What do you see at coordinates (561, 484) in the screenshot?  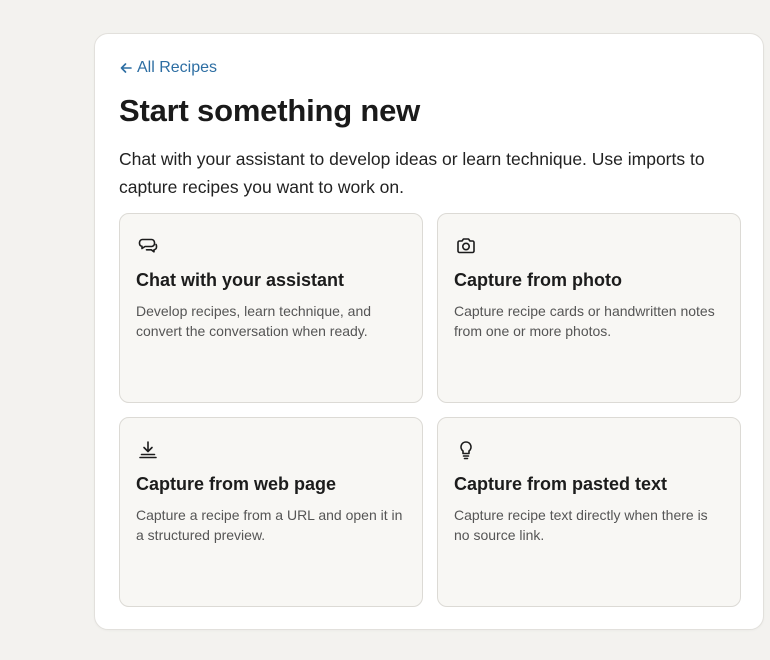 I see `option-title: Capture from pasted text` at bounding box center [561, 484].